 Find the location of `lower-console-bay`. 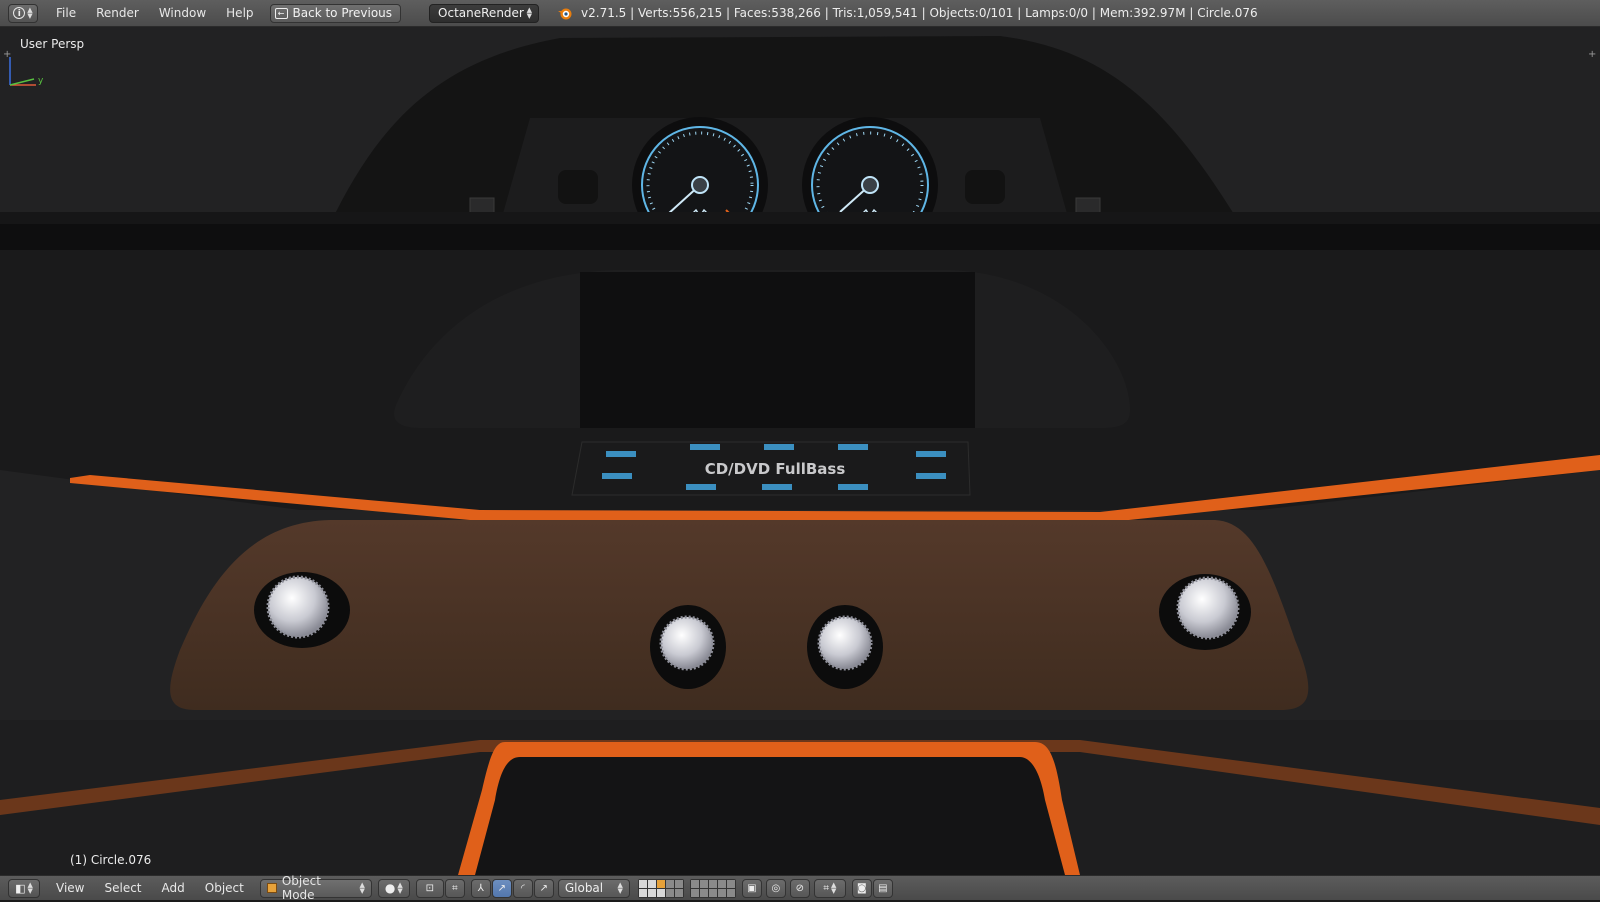

lower-console-bay is located at coordinates (767, 808).